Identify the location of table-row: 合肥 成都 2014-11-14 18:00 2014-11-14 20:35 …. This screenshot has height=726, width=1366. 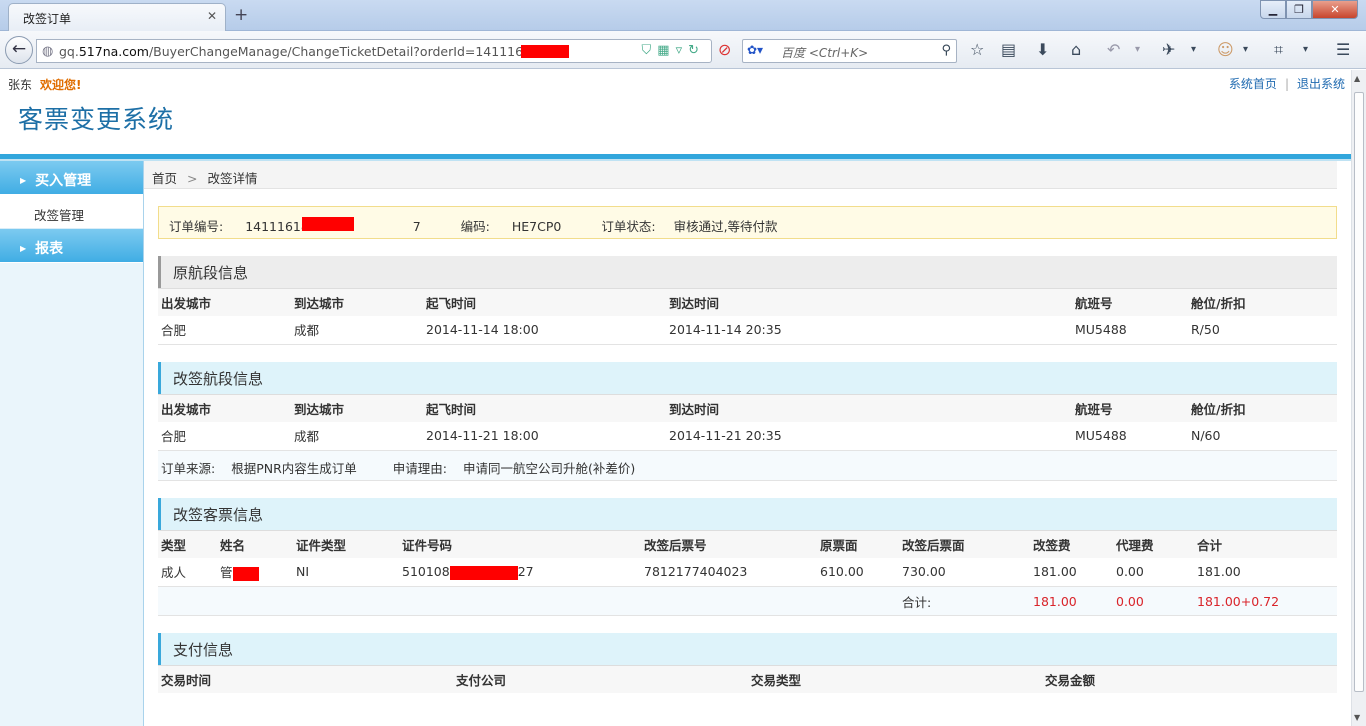
(747, 330).